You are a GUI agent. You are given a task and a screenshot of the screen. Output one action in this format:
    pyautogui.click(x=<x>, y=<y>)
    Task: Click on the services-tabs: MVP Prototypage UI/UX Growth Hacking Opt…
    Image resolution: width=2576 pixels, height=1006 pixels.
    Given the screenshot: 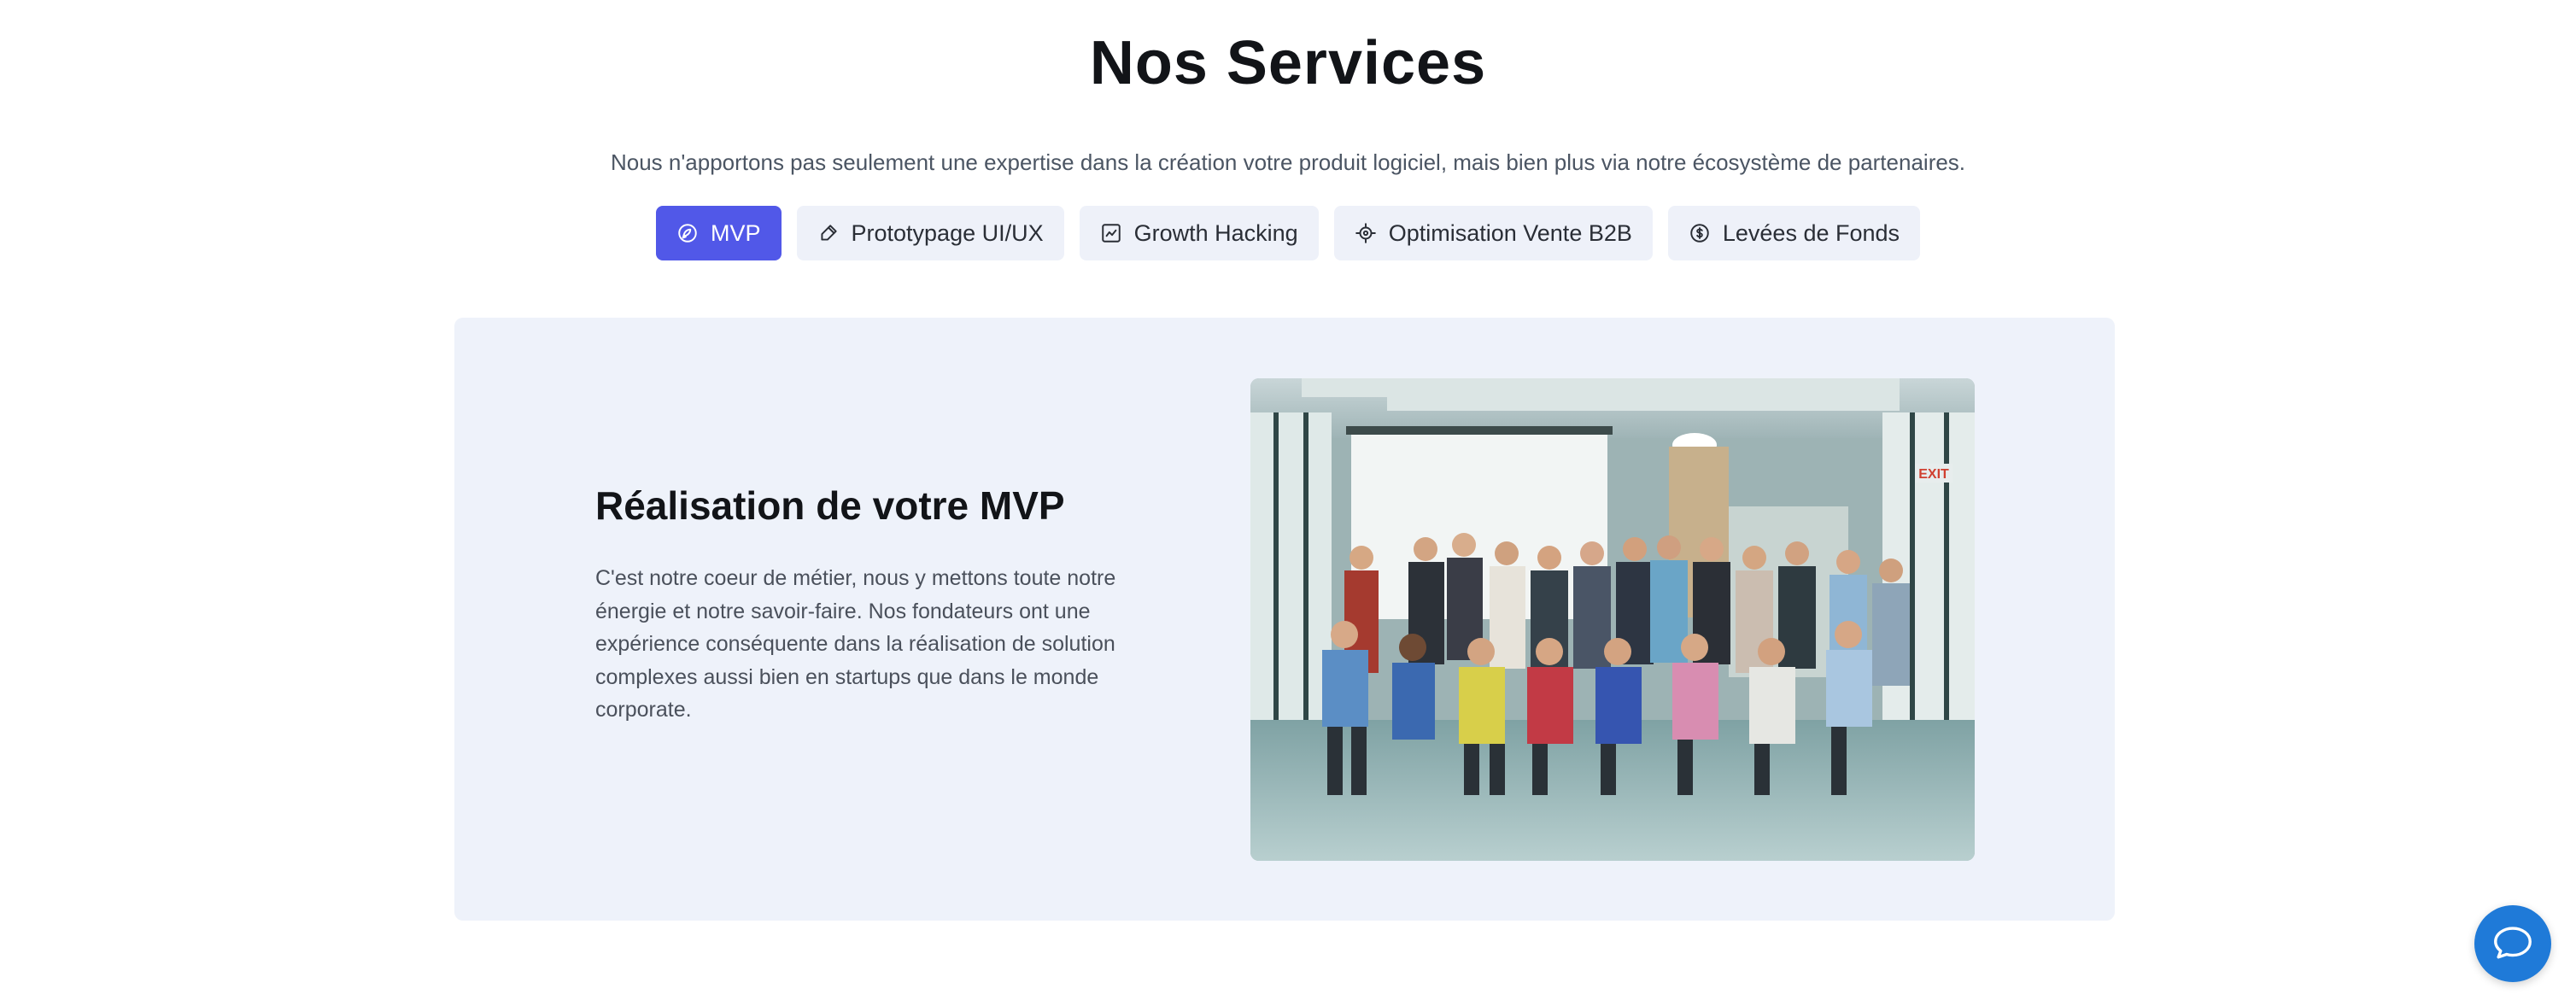 What is the action you would take?
    pyautogui.click(x=1288, y=233)
    